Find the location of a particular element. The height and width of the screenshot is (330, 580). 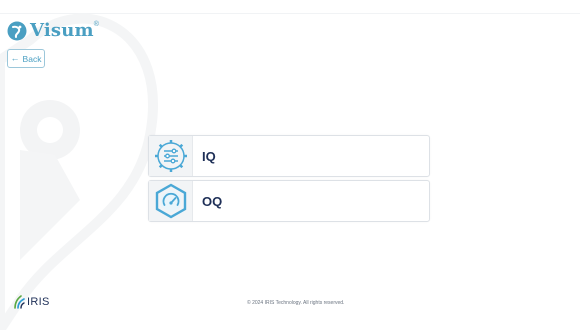

oq-icon-container is located at coordinates (171, 201).